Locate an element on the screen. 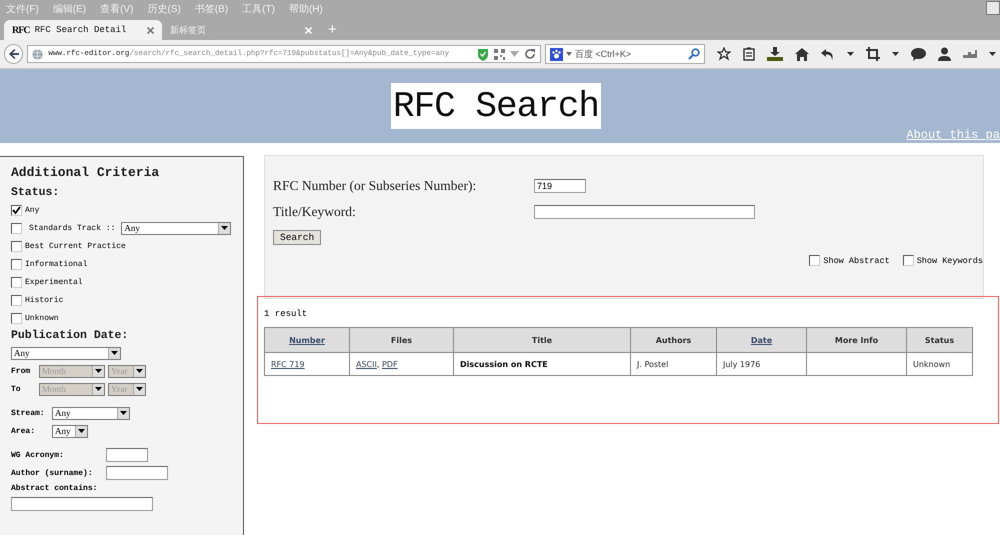 This screenshot has width=1000, height=535. back-arrow-icon is located at coordinates (14, 54).